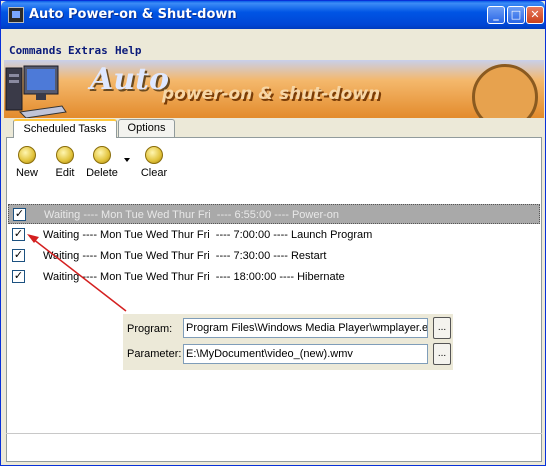 This screenshot has height=466, width=546. Describe the element at coordinates (273, 15) in the screenshot. I see `title-bar: Auto Power-on & Shut-down _ □ ✕` at that location.